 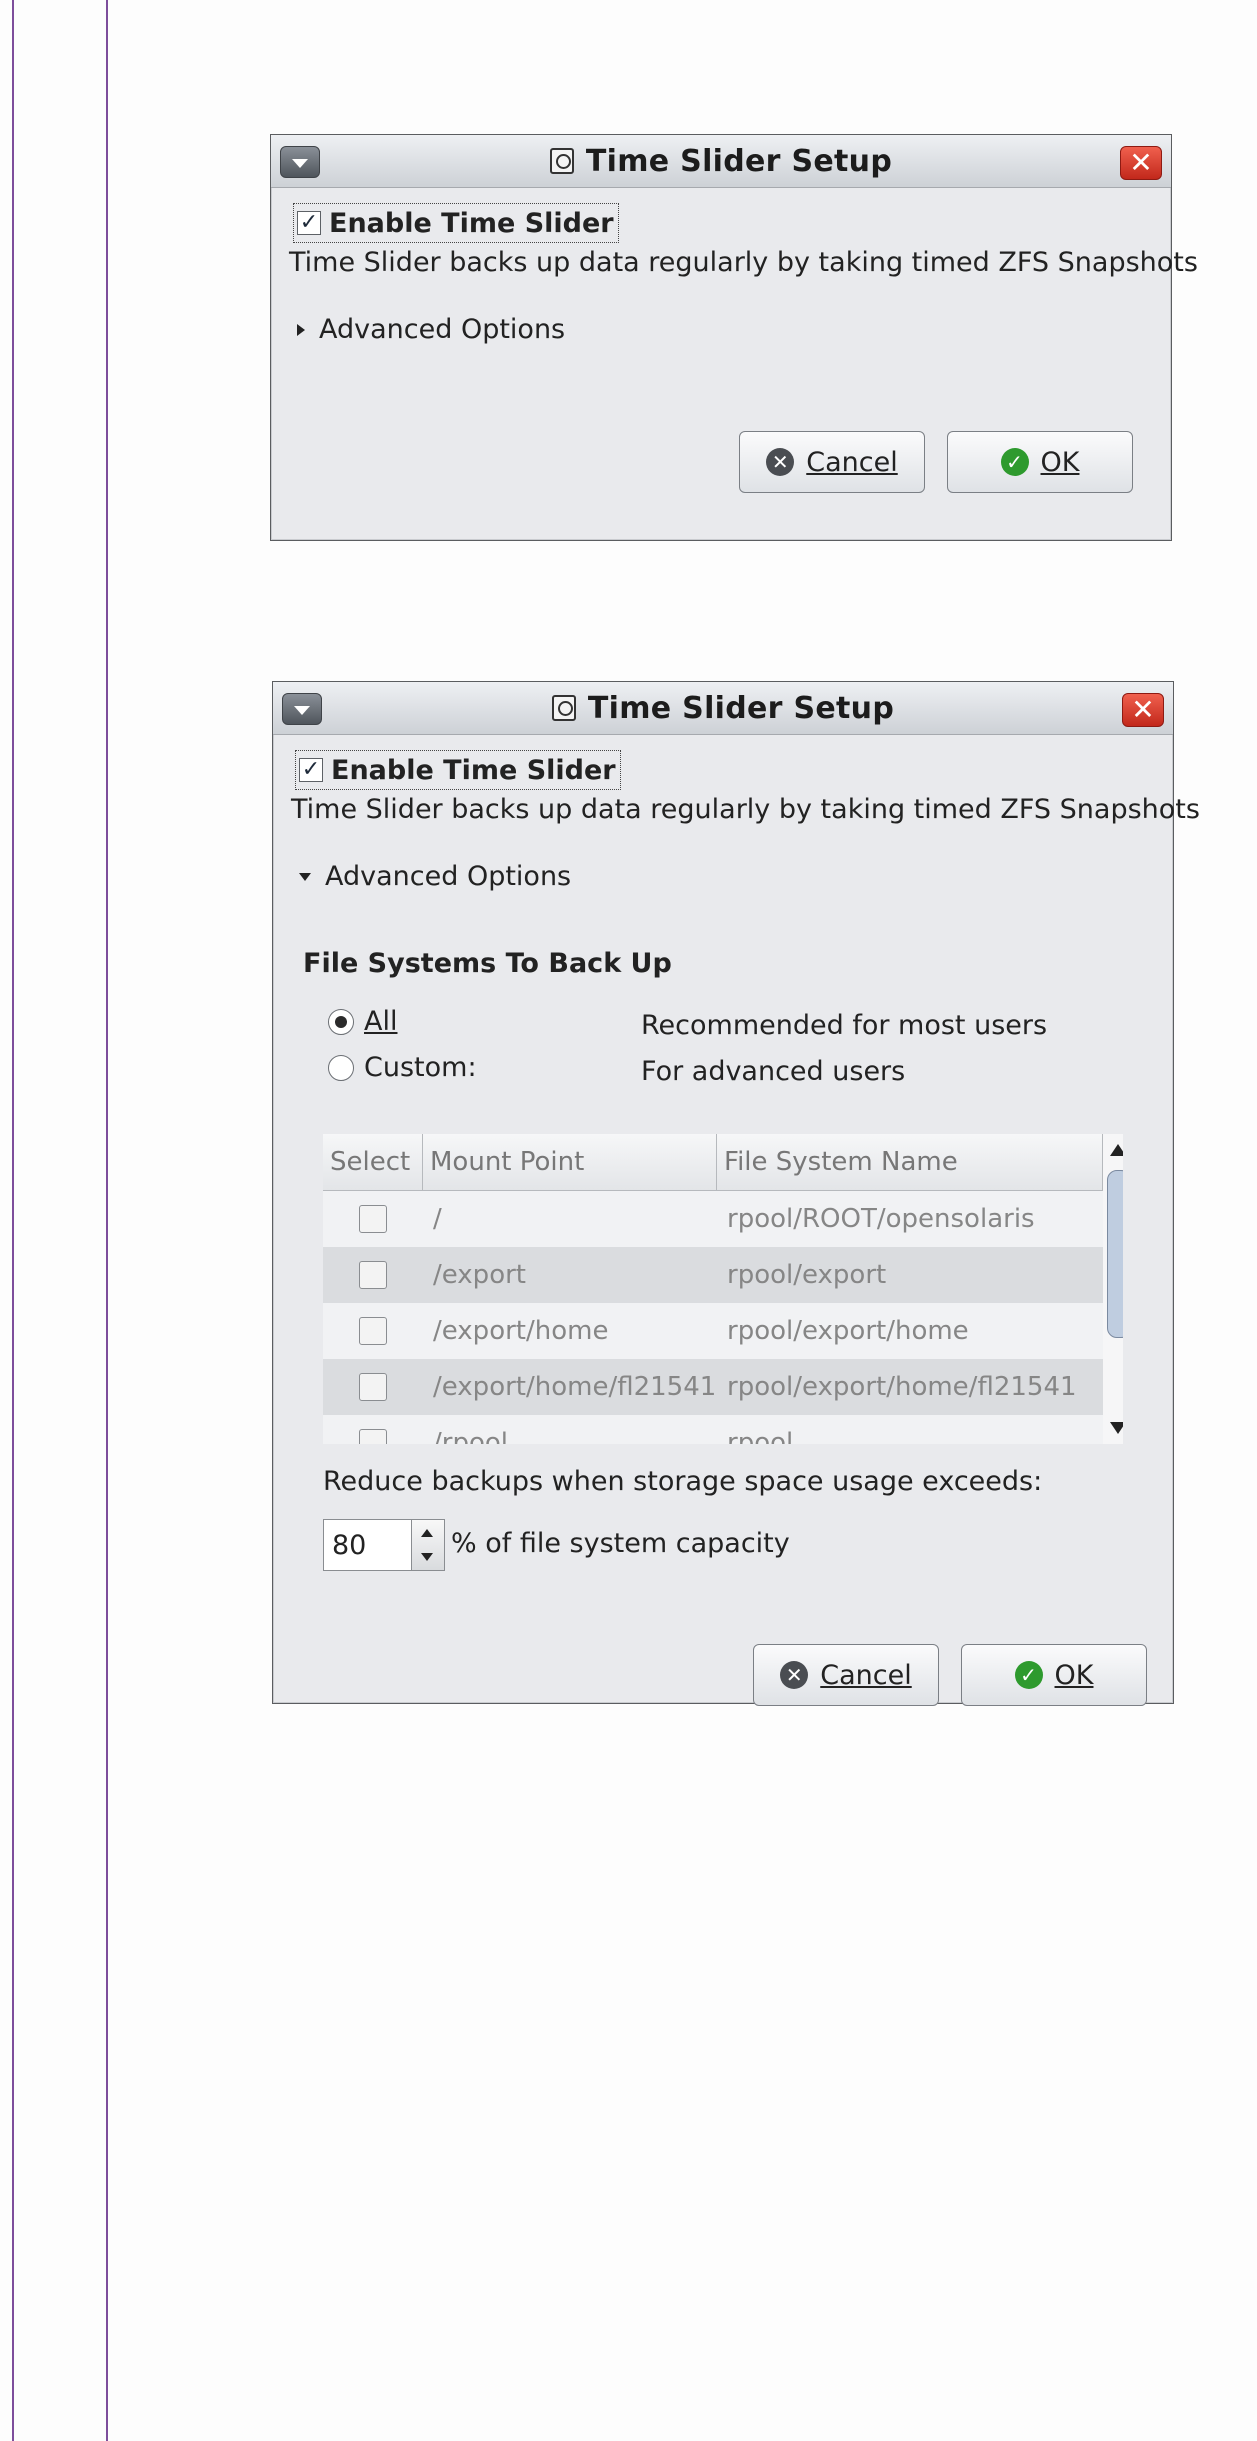 I want to click on radio-all-label: All, so click(x=381, y=1021).